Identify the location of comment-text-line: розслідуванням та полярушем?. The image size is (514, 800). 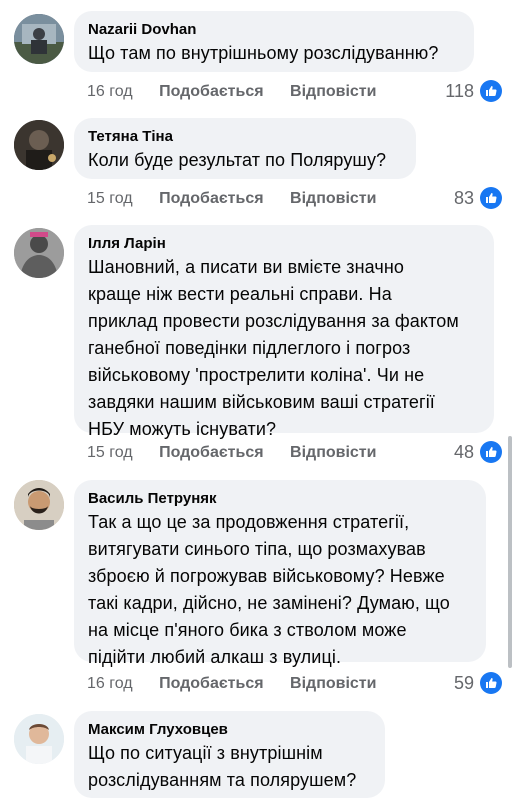
(222, 780).